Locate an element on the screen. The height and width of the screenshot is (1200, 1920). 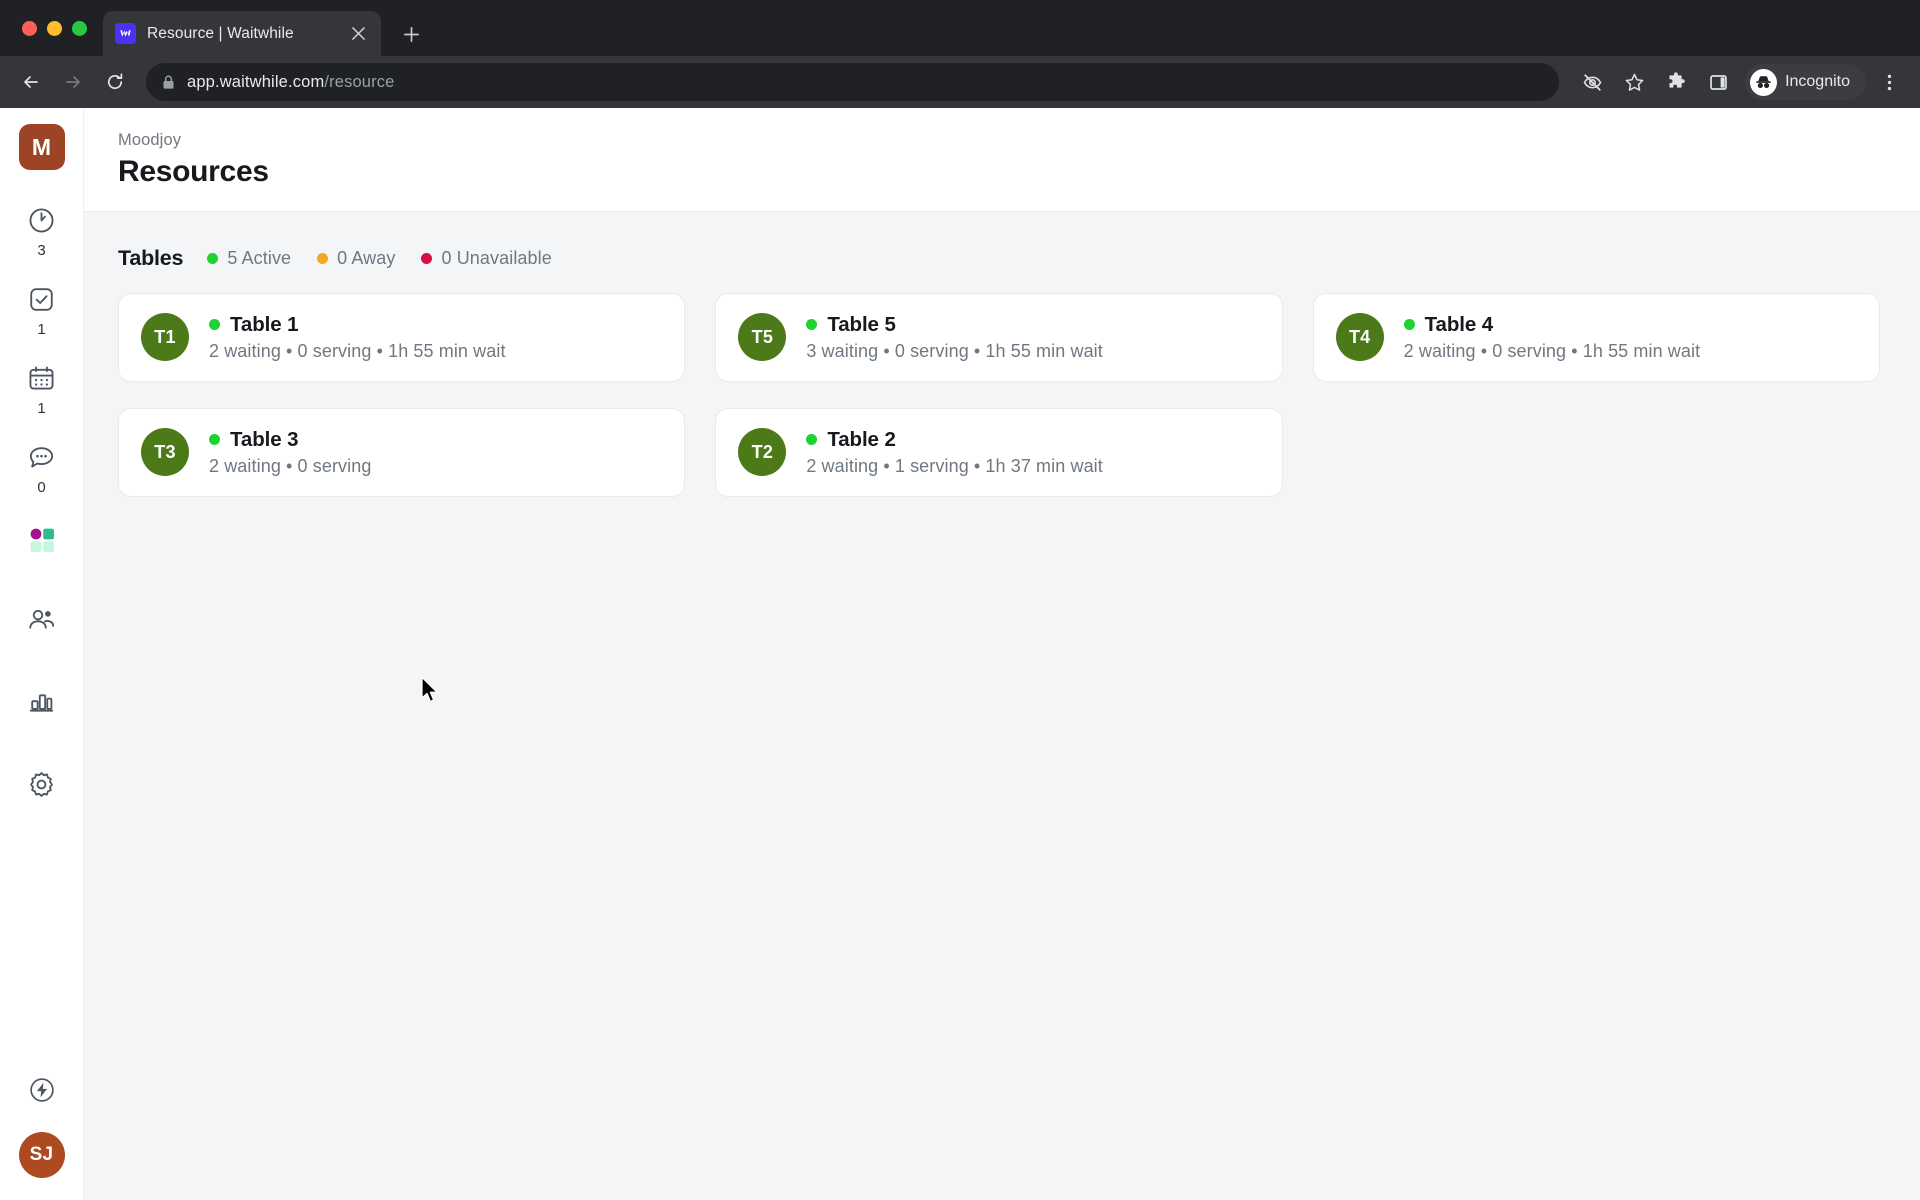
legend-label-away: 0 Away is located at coordinates (366, 257).